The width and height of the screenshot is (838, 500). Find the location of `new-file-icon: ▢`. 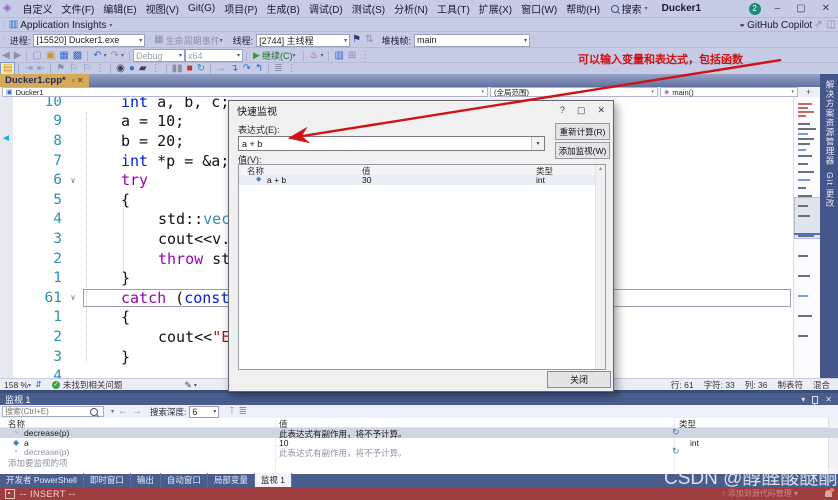

new-file-icon: ▢ is located at coordinates (36, 56).